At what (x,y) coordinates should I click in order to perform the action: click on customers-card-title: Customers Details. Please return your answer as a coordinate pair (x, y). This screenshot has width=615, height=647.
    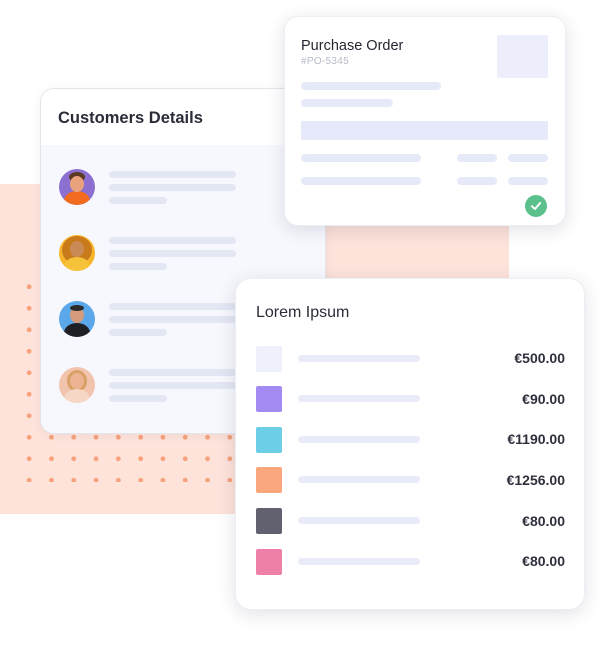
    Looking at the image, I should click on (130, 118).